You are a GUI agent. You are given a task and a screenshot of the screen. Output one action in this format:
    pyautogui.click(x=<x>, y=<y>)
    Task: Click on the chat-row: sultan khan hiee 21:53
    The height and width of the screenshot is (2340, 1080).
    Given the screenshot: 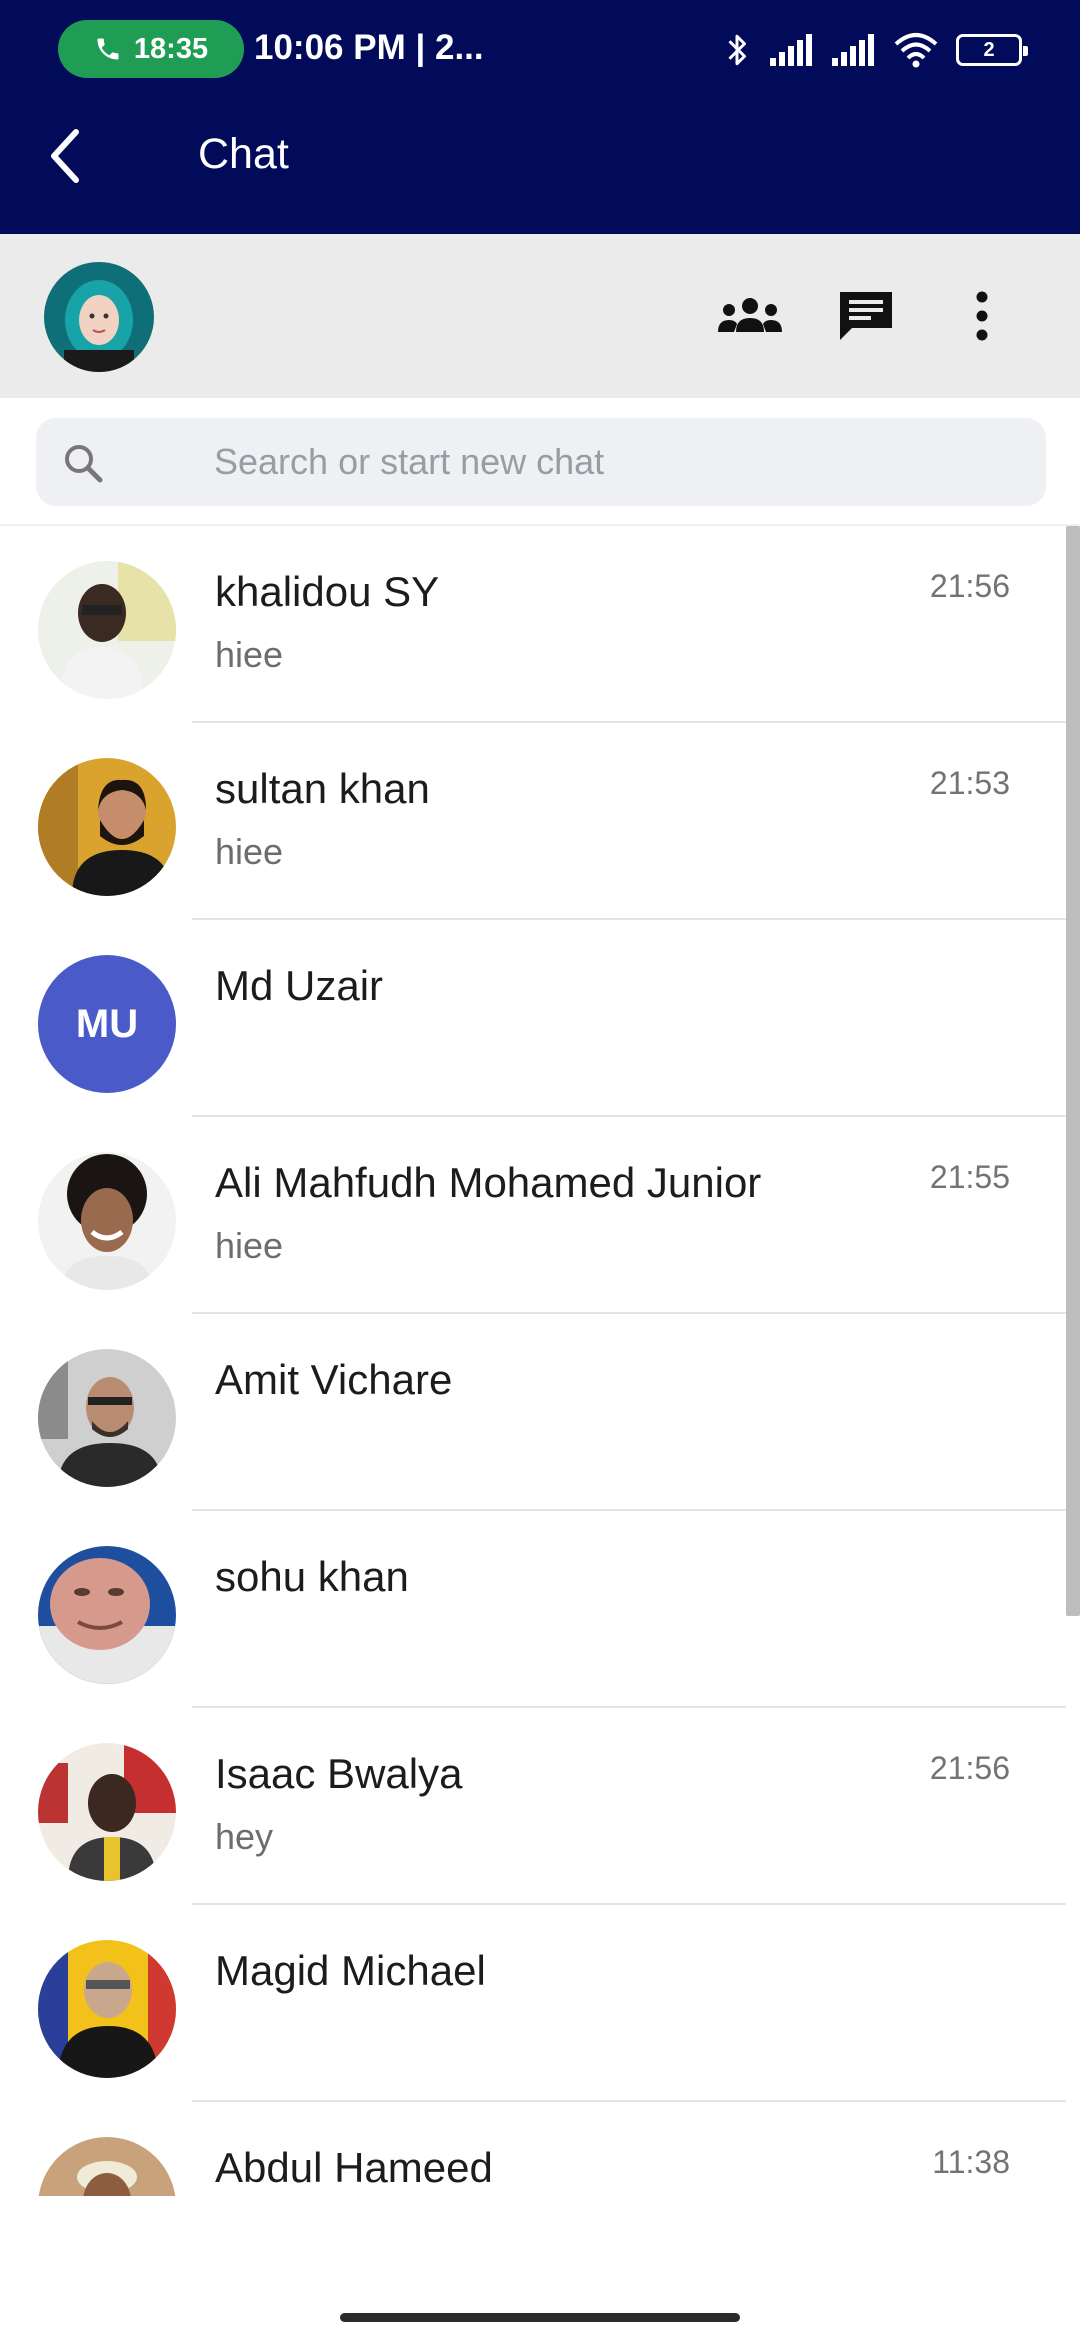 What is the action you would take?
    pyautogui.click(x=533, y=821)
    